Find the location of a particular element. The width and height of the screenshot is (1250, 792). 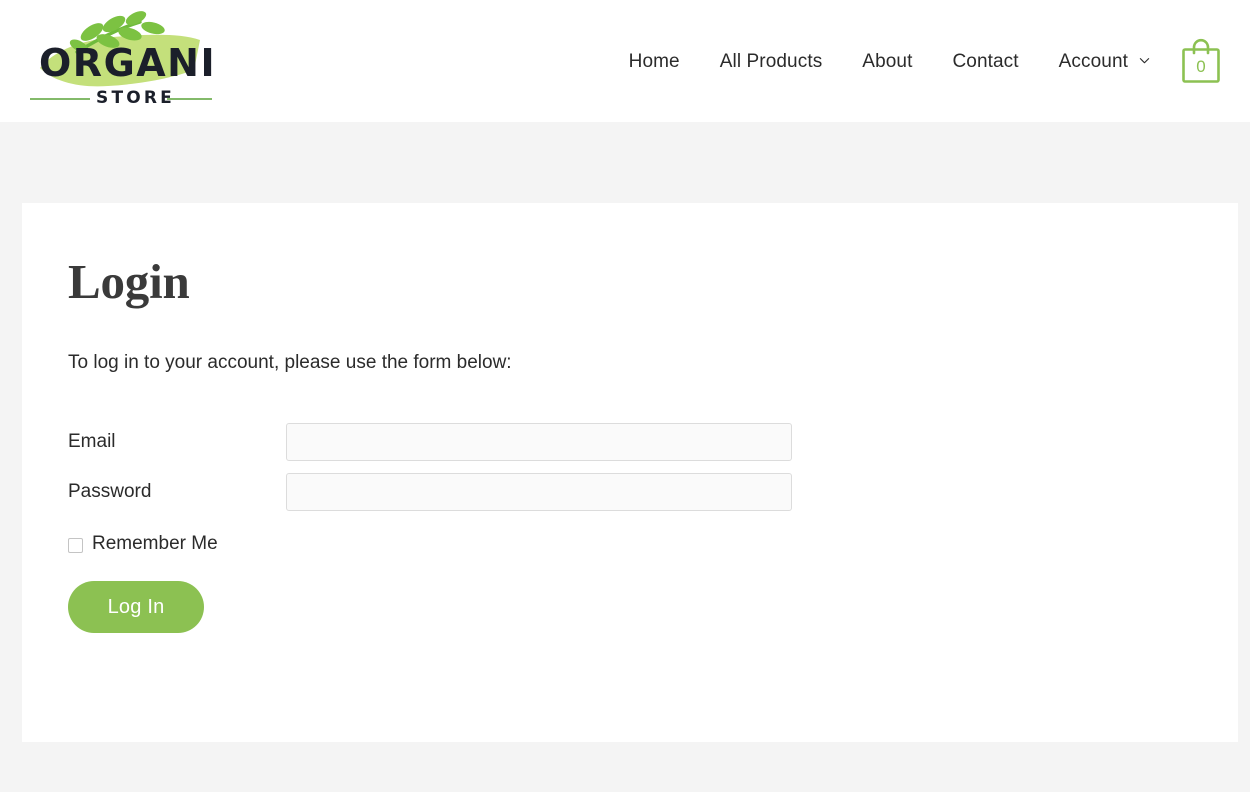

shopping-bag-icon: 0 is located at coordinates (1201, 61).